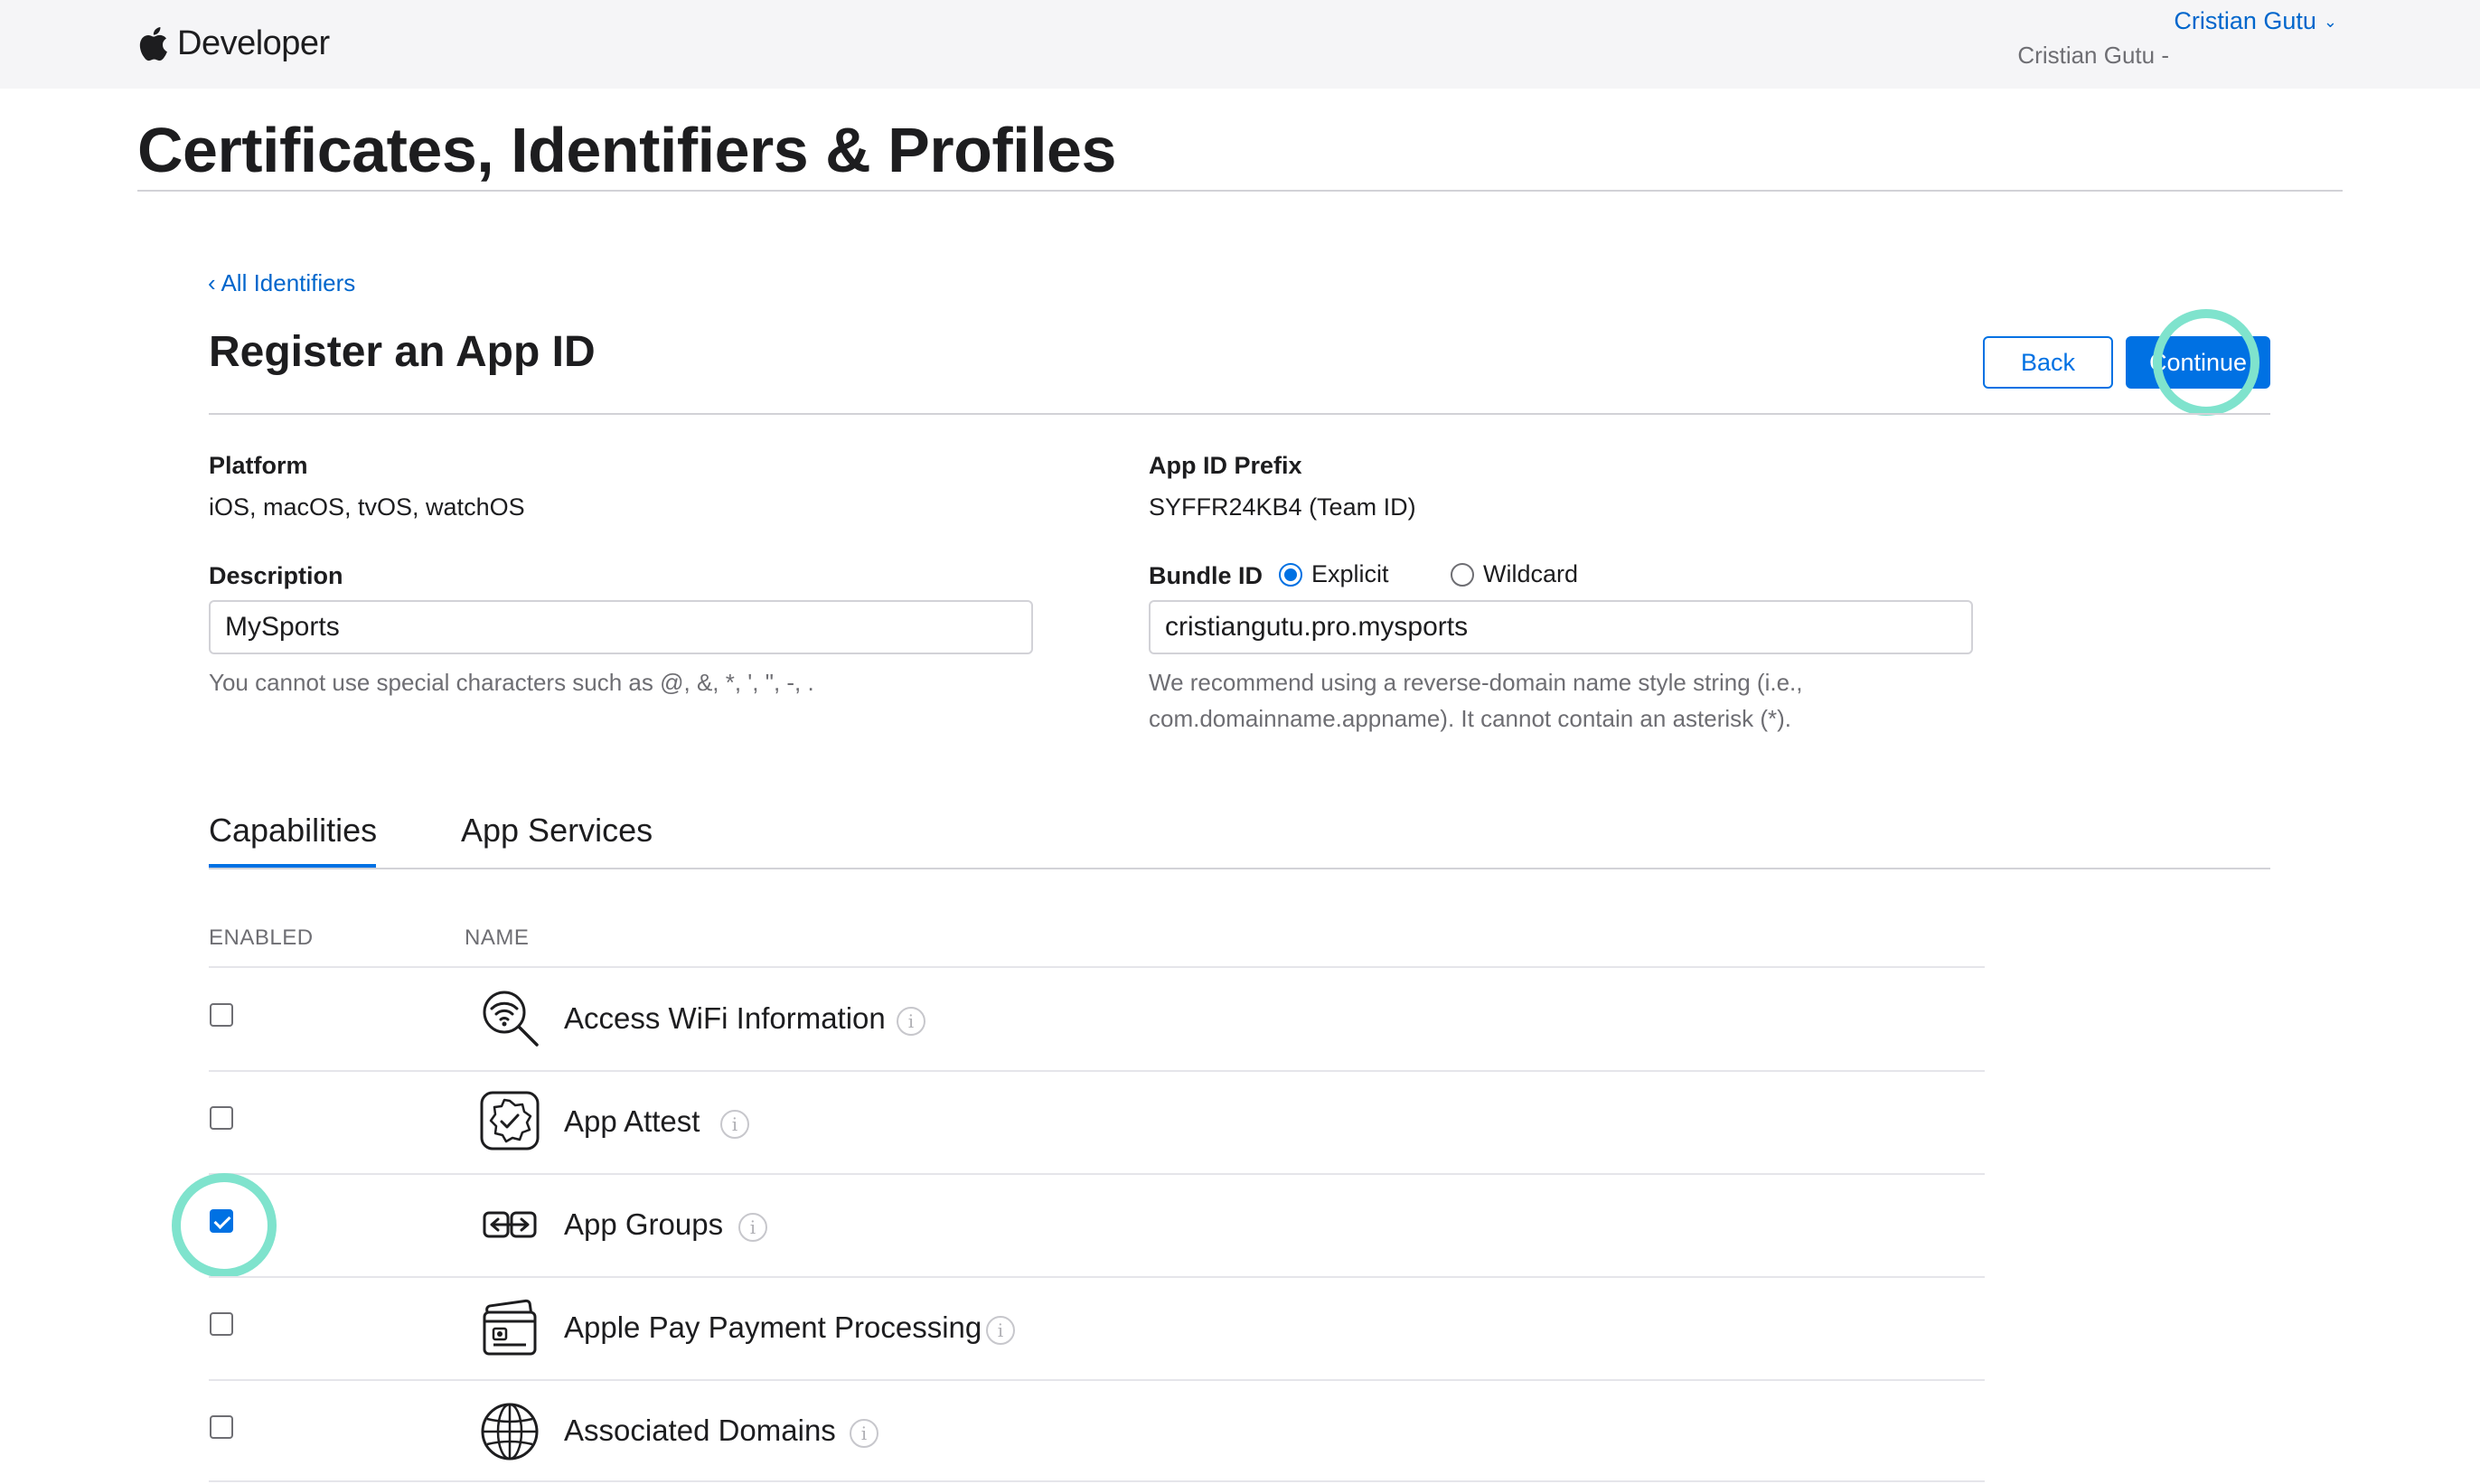  Describe the element at coordinates (557, 831) in the screenshot. I see `tab-app-services: App Services` at that location.